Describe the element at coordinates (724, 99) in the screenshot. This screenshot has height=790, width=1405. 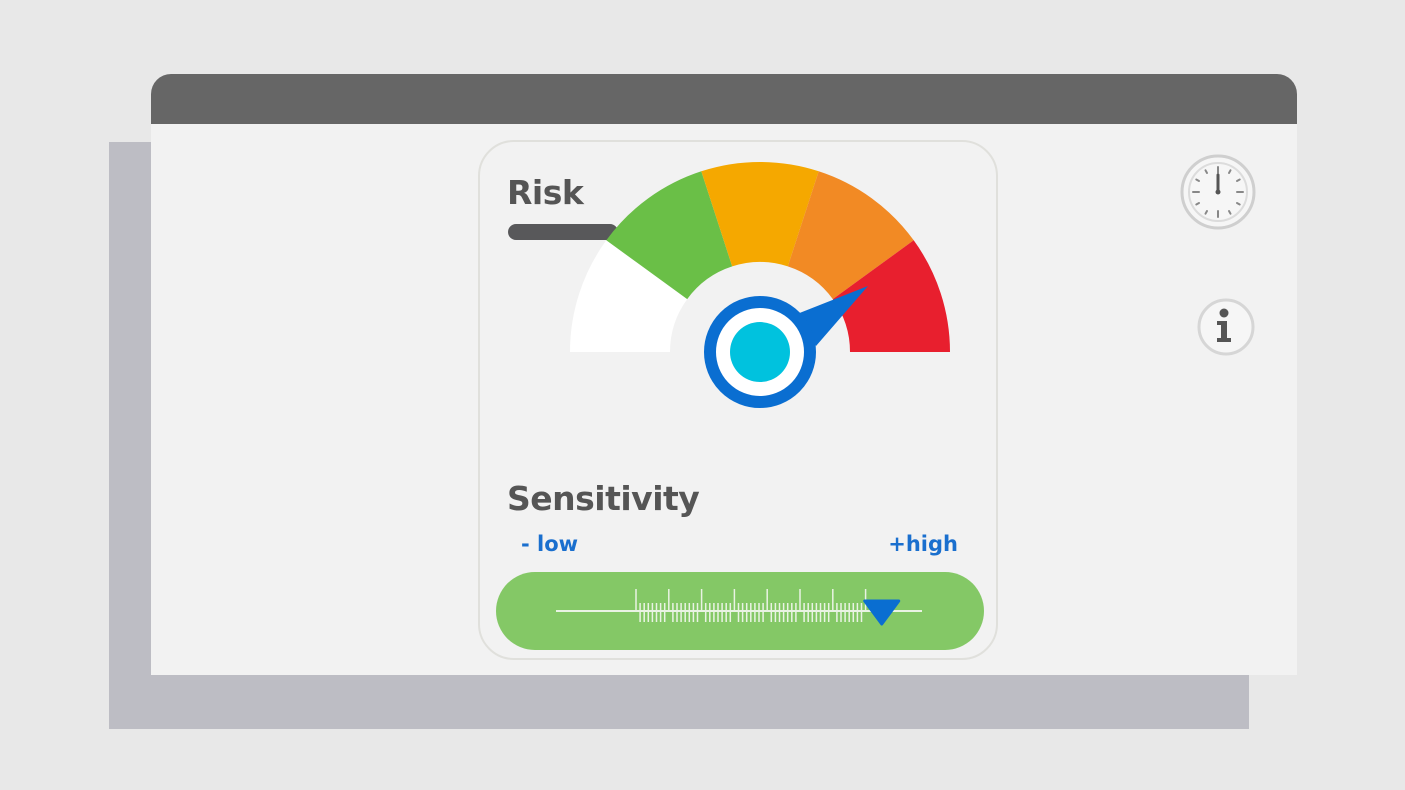
I see `title-bar` at that location.